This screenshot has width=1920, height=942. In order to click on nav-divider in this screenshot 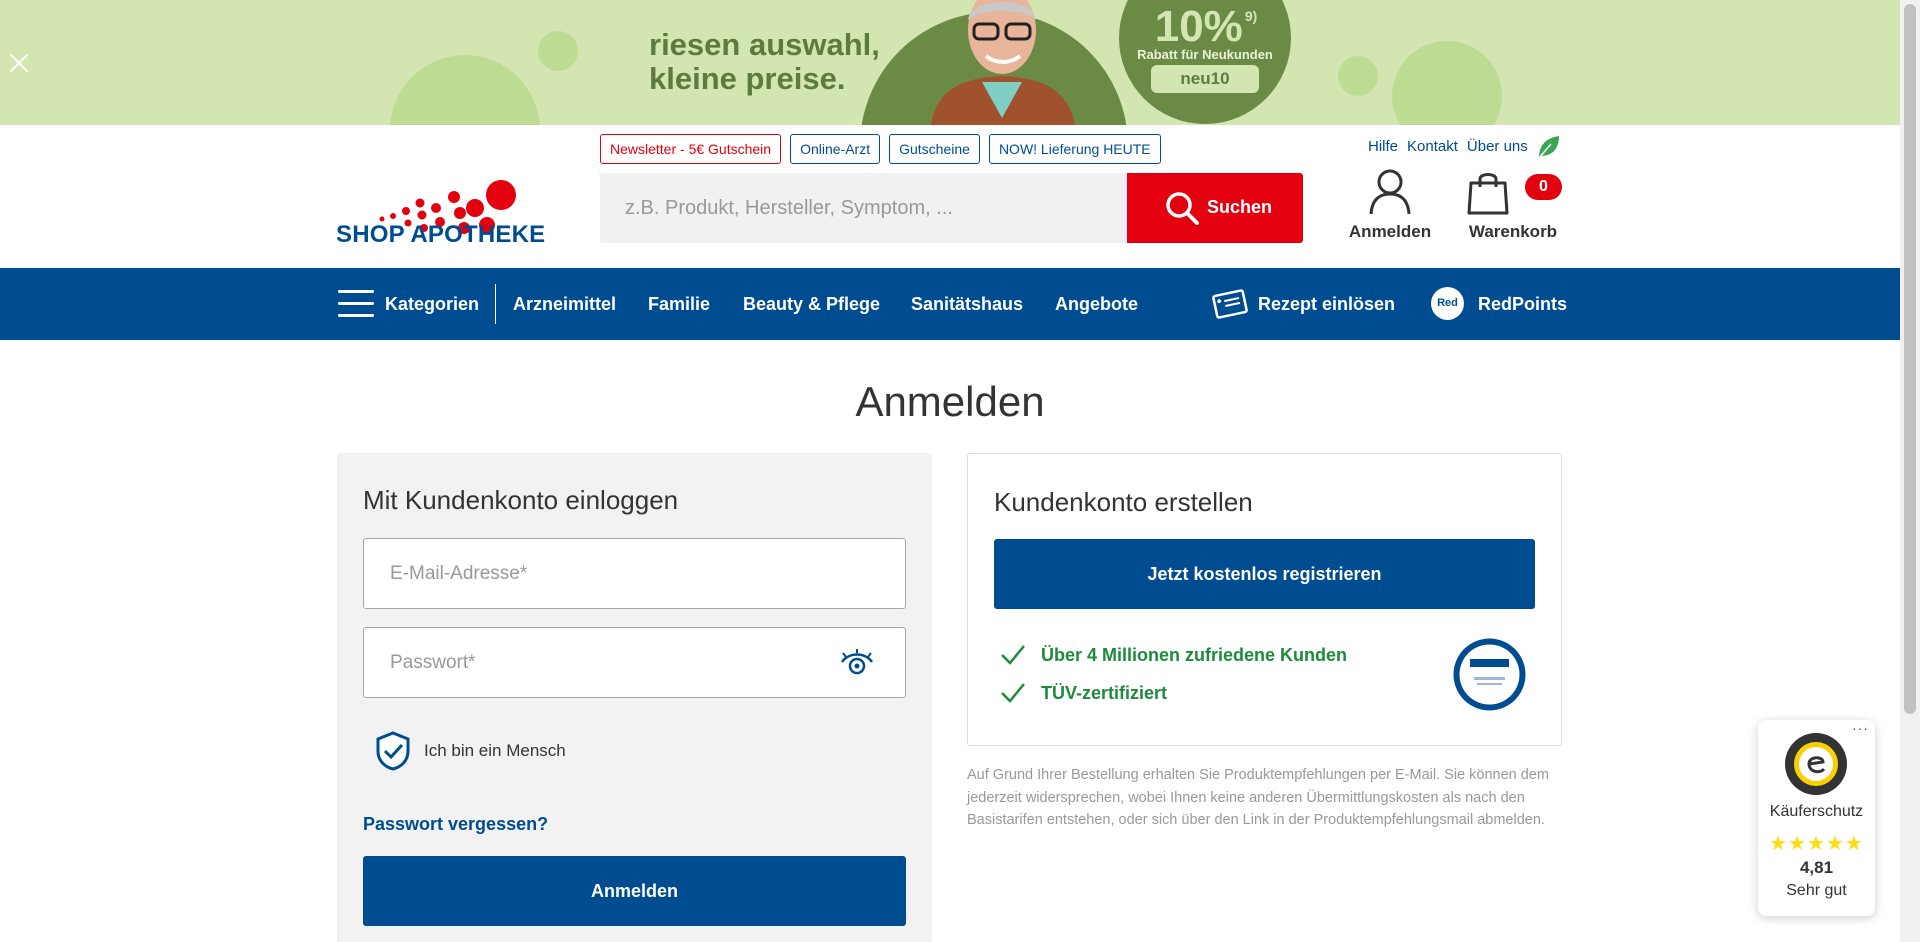, I will do `click(495, 304)`.